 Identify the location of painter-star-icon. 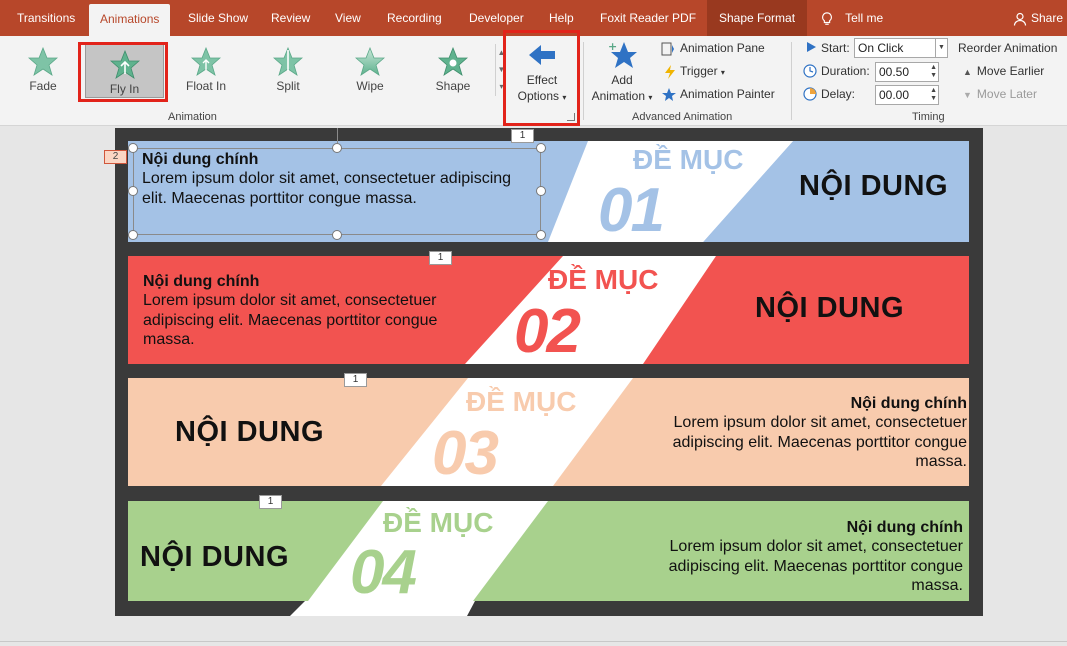
(669, 94).